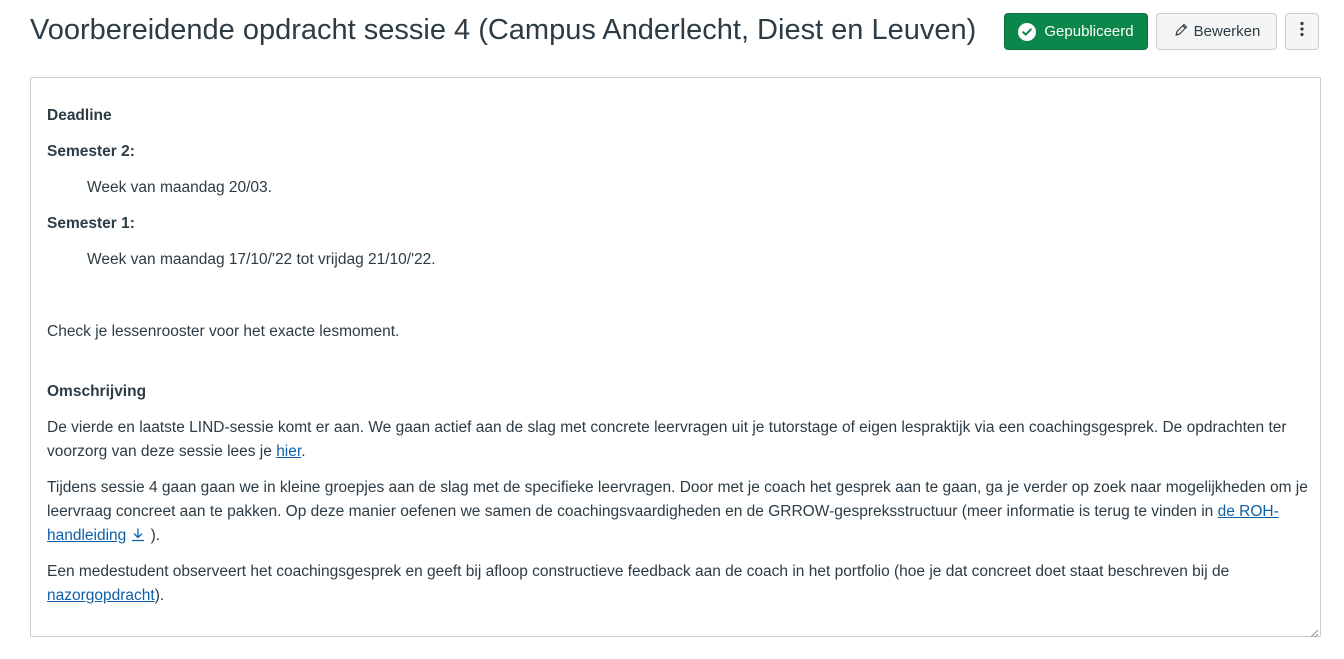  Describe the element at coordinates (153, 535) in the screenshot. I see `paragraph-session-end: ).` at that location.